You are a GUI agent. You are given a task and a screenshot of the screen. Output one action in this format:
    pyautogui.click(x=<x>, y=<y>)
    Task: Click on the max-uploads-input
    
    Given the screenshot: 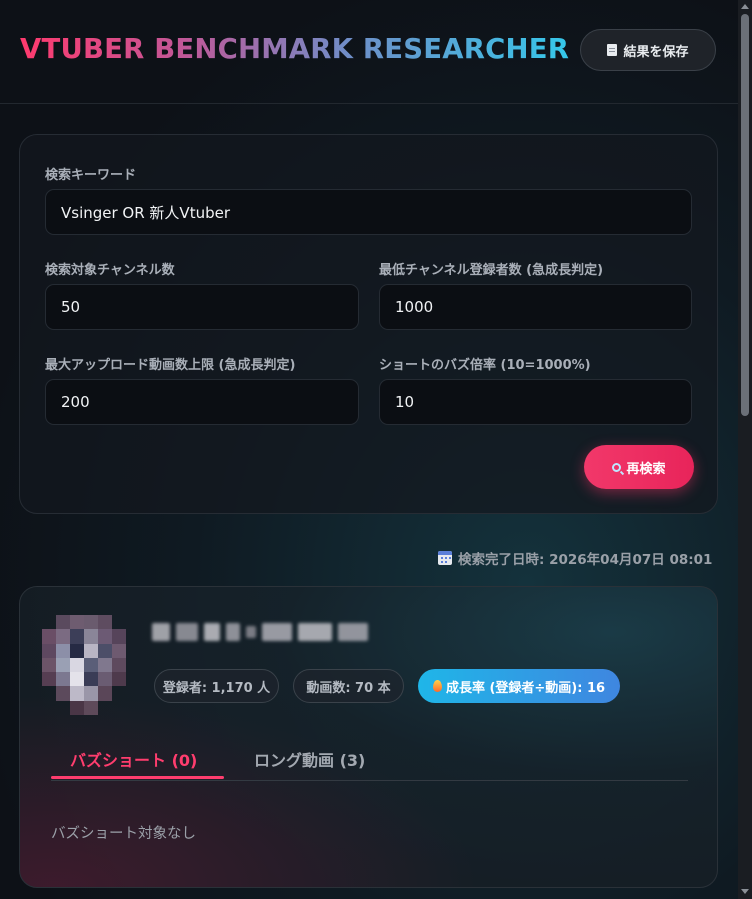 What is the action you would take?
    pyautogui.click(x=202, y=402)
    